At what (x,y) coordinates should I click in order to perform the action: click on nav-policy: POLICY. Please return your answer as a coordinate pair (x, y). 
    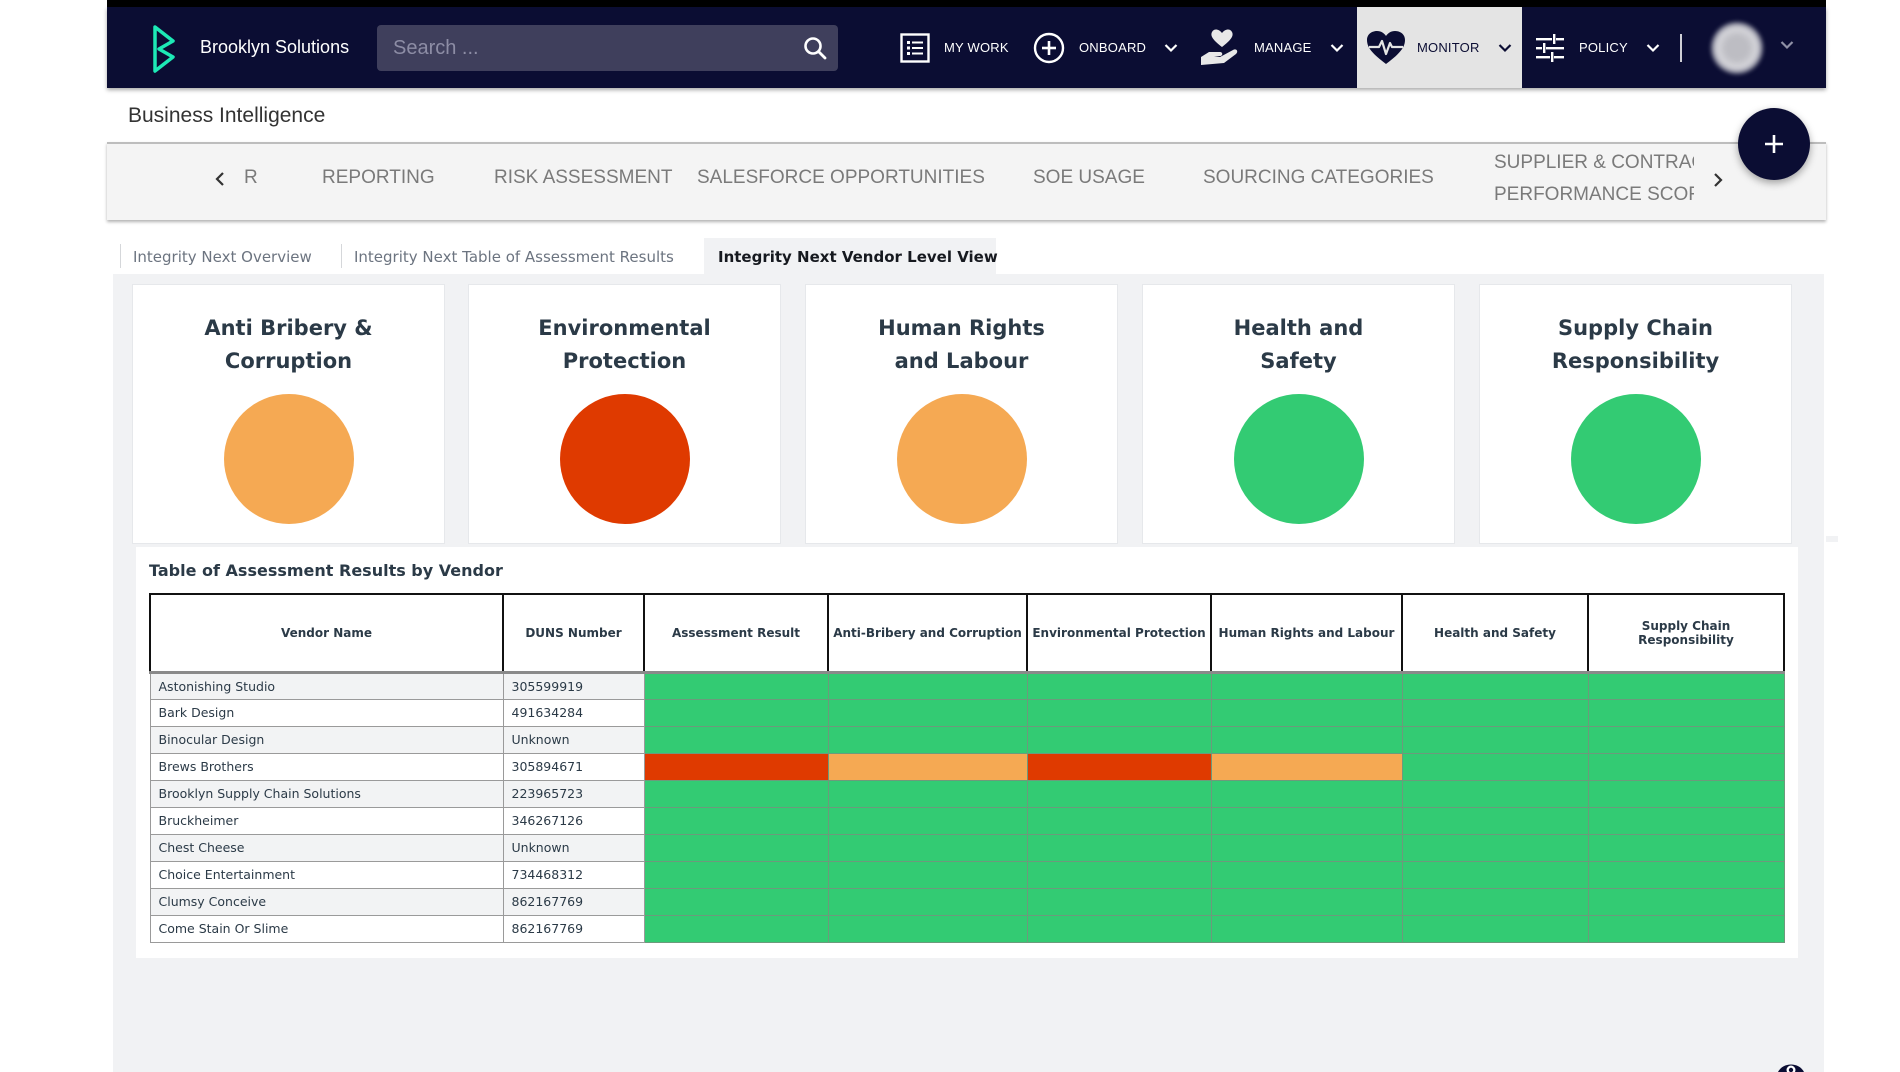
    Looking at the image, I should click on (1597, 47).